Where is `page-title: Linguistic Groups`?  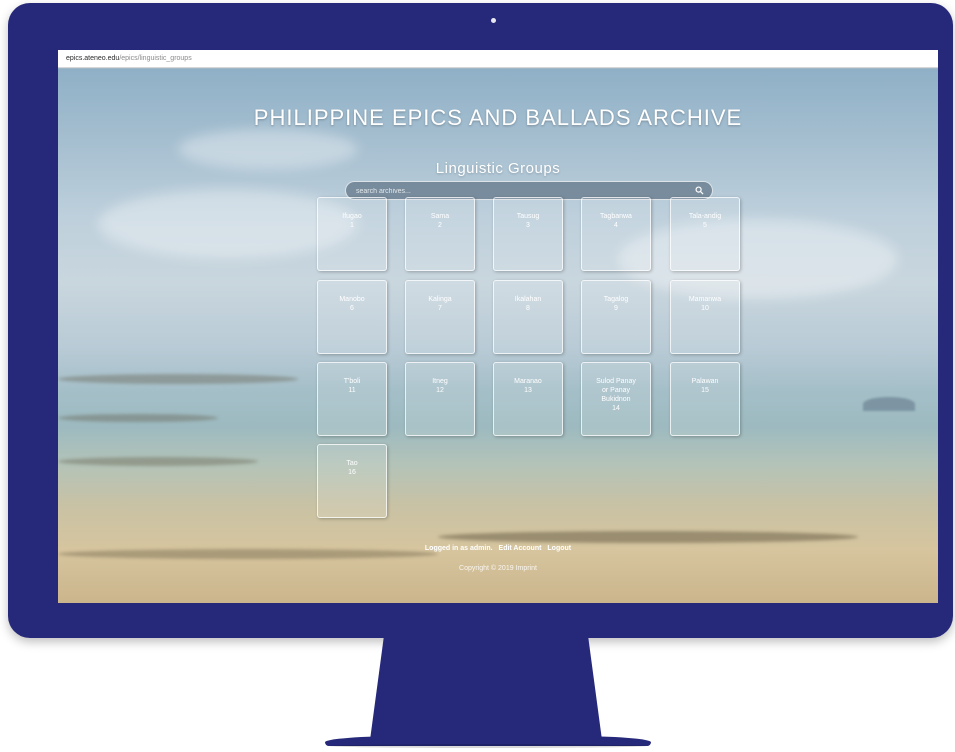 page-title: Linguistic Groups is located at coordinates (498, 168).